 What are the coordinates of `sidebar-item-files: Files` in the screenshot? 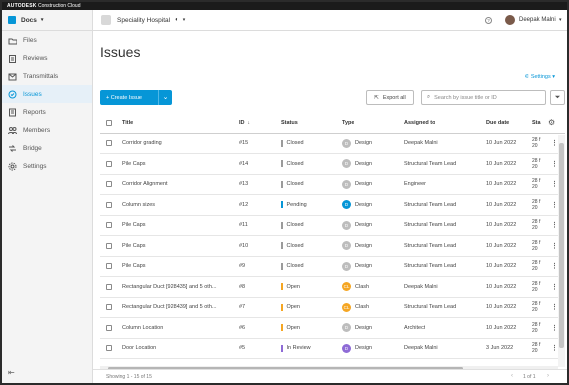 It's located at (47, 40).